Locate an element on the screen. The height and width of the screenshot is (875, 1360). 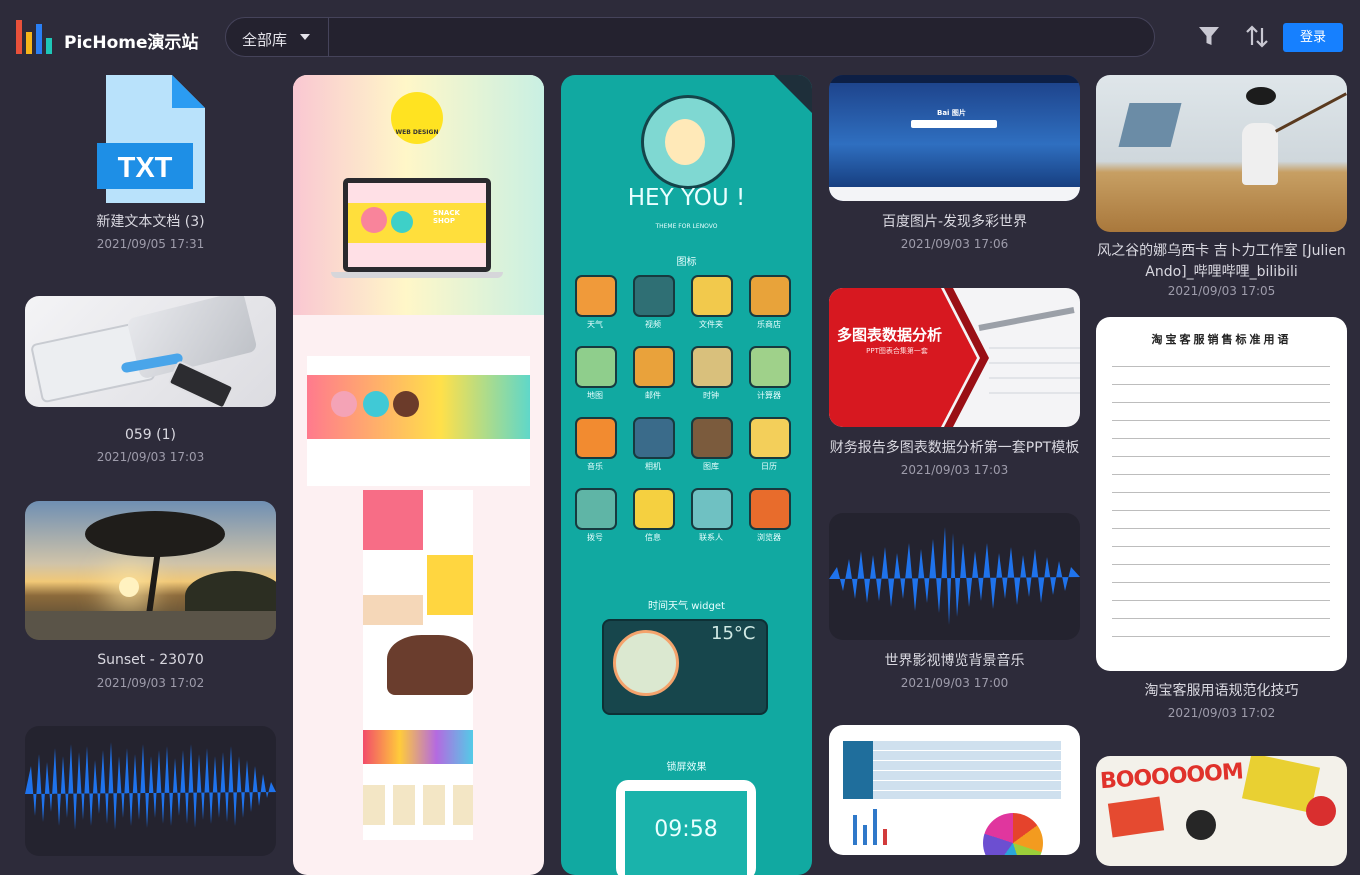
svg-text: TXT is located at coordinates (145, 168).